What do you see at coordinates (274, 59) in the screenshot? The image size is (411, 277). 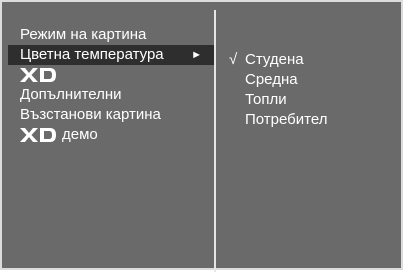 I see `submenu-item-label: Студена` at bounding box center [274, 59].